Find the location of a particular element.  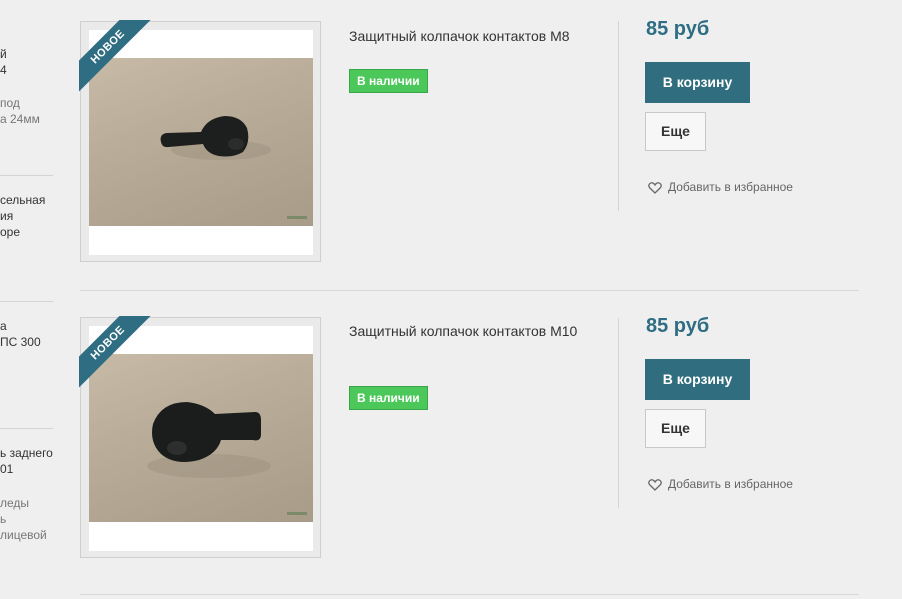

sidebar-product-item: й 4 под а 24мм is located at coordinates (26, 88).